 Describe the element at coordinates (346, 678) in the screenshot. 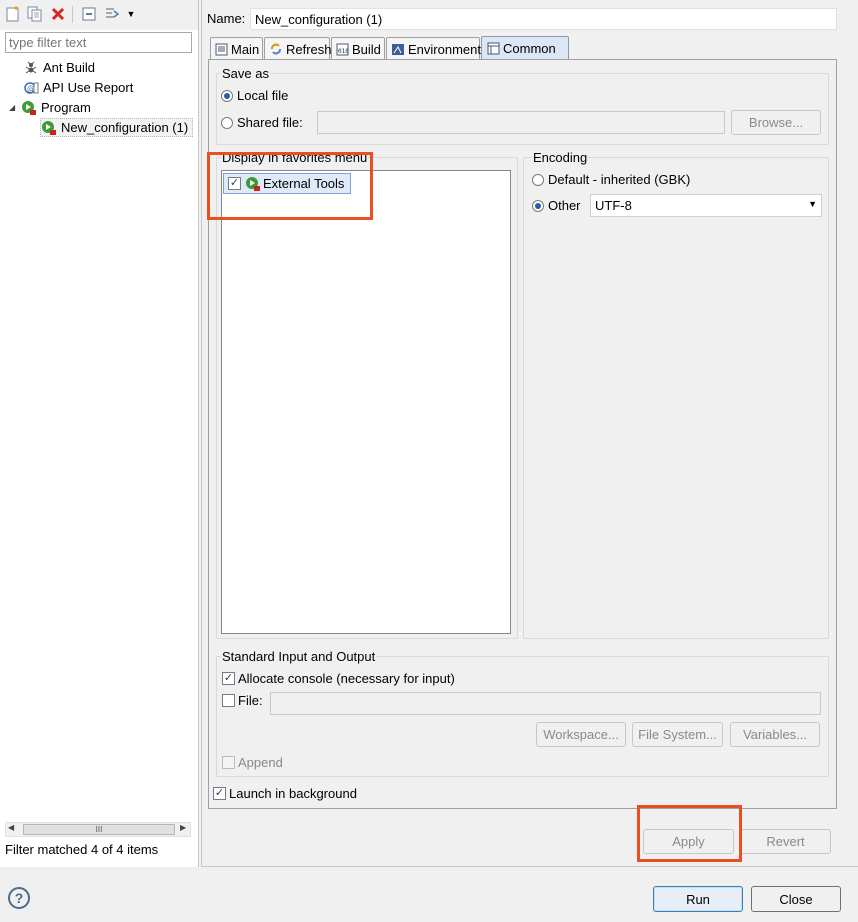

I see `checkbox-label: Allocate console (necessary for input)` at that location.